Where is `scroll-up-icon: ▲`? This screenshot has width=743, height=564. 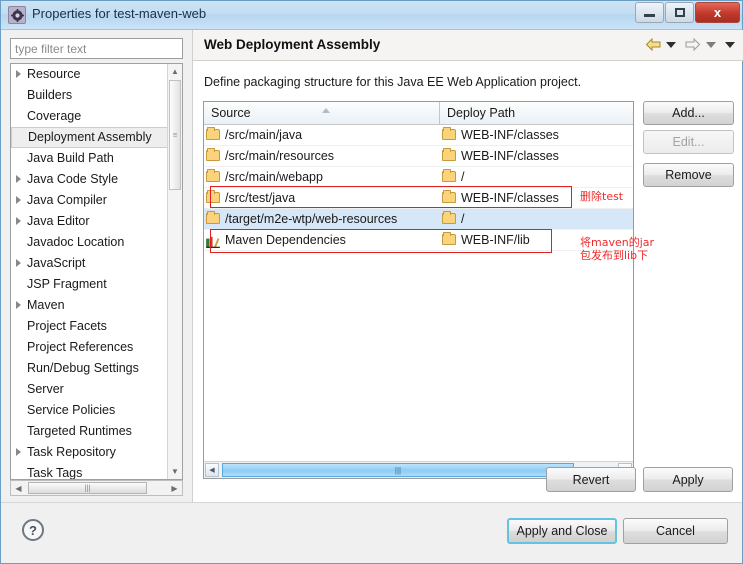 scroll-up-icon: ▲ is located at coordinates (175, 71).